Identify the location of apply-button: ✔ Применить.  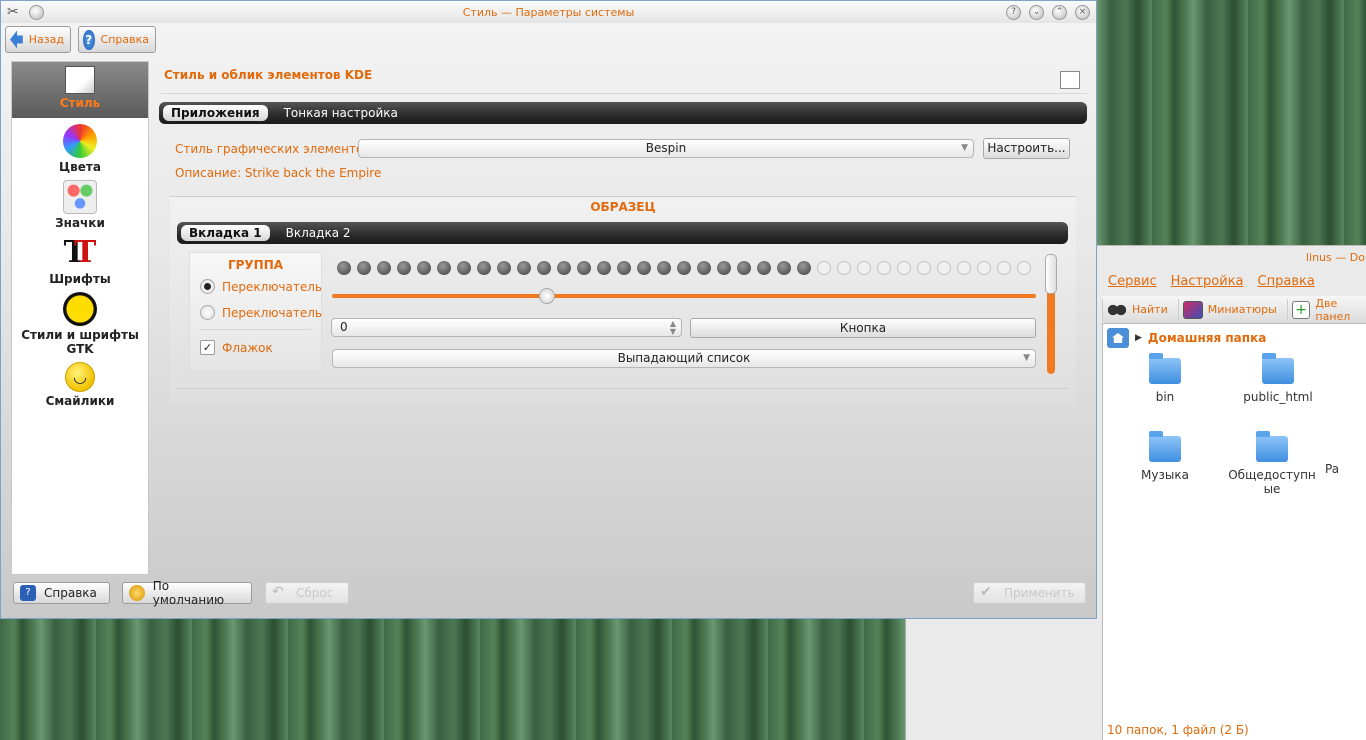
(1029, 593).